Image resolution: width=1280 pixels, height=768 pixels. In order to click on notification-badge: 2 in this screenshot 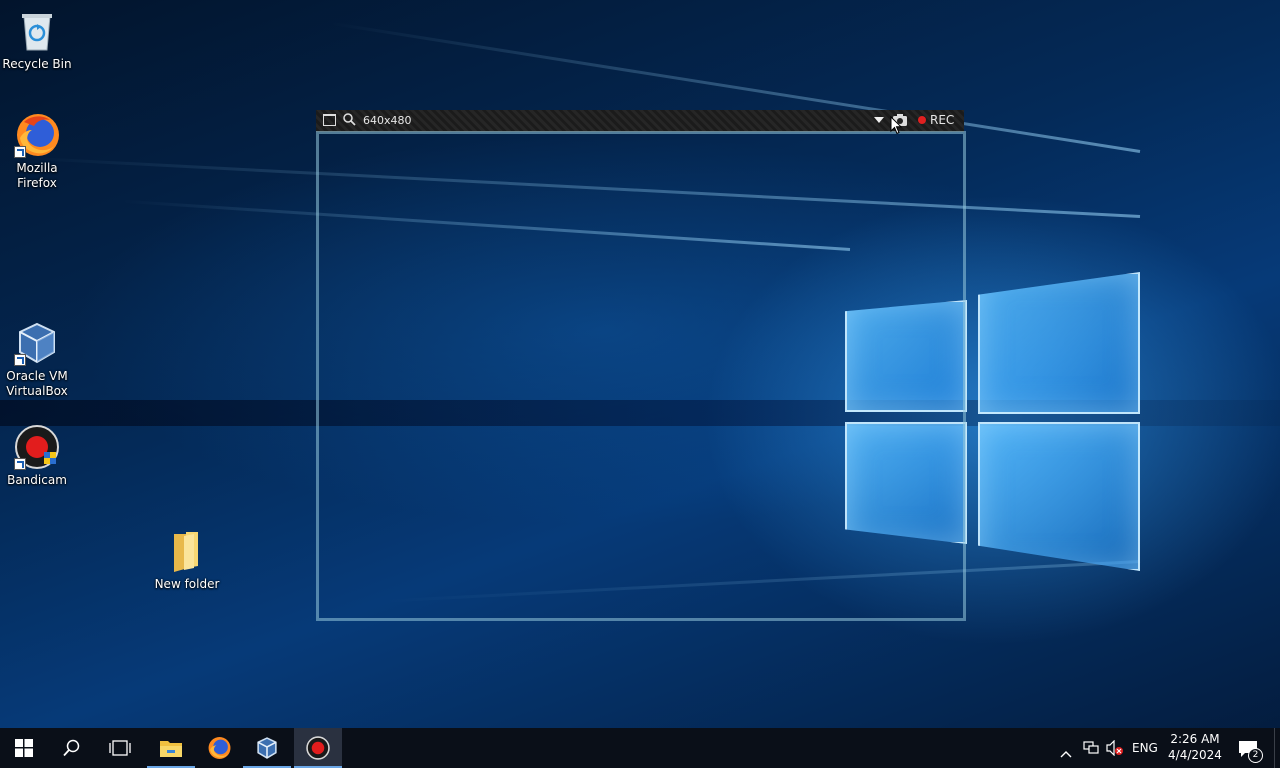, I will do `click(1255, 755)`.